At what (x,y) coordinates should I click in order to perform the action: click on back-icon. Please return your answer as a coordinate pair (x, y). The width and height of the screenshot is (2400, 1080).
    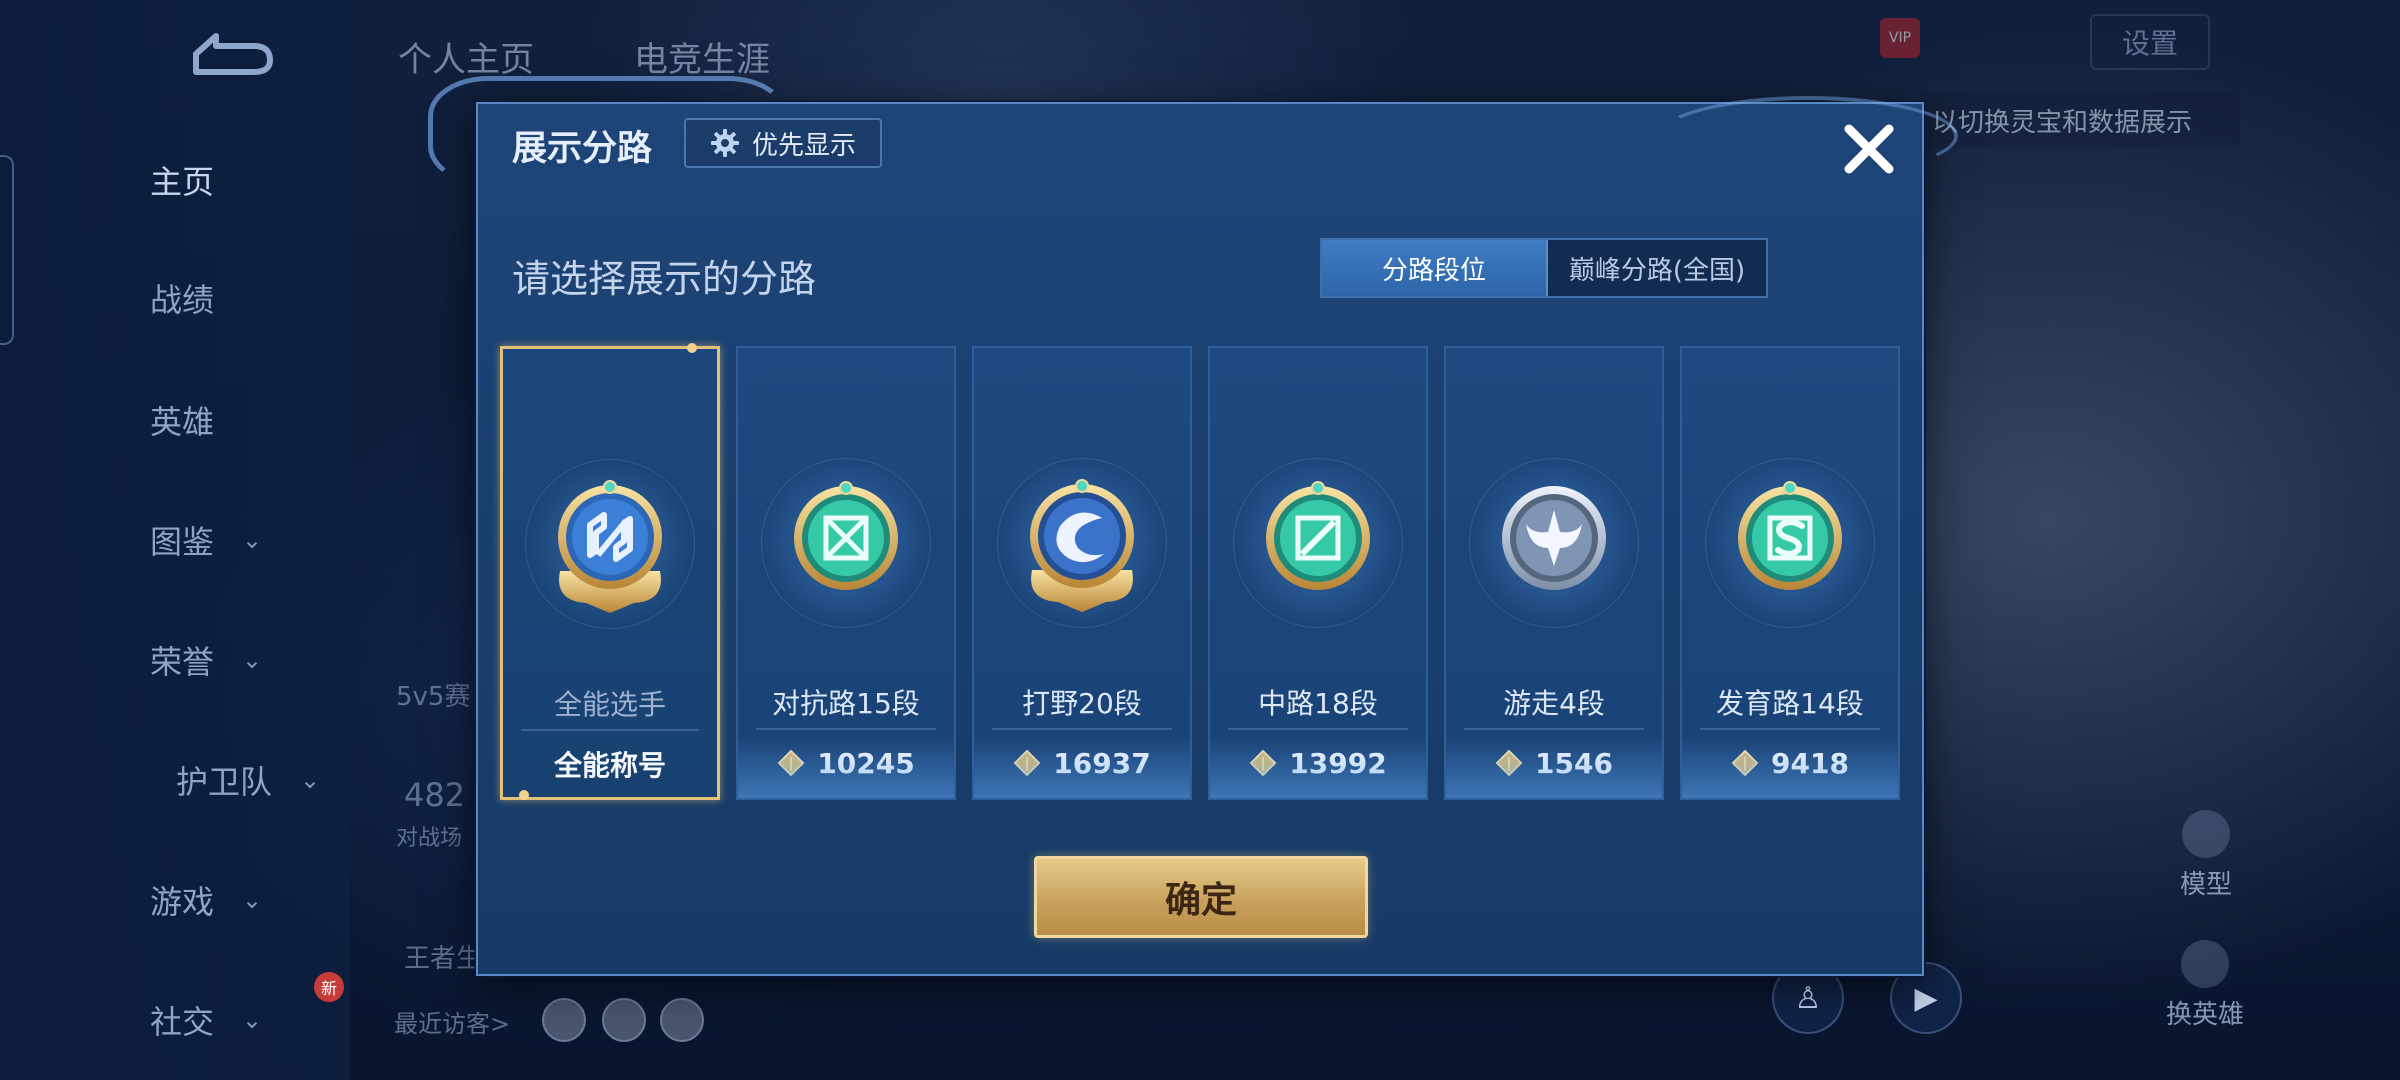
    Looking at the image, I should click on (230, 54).